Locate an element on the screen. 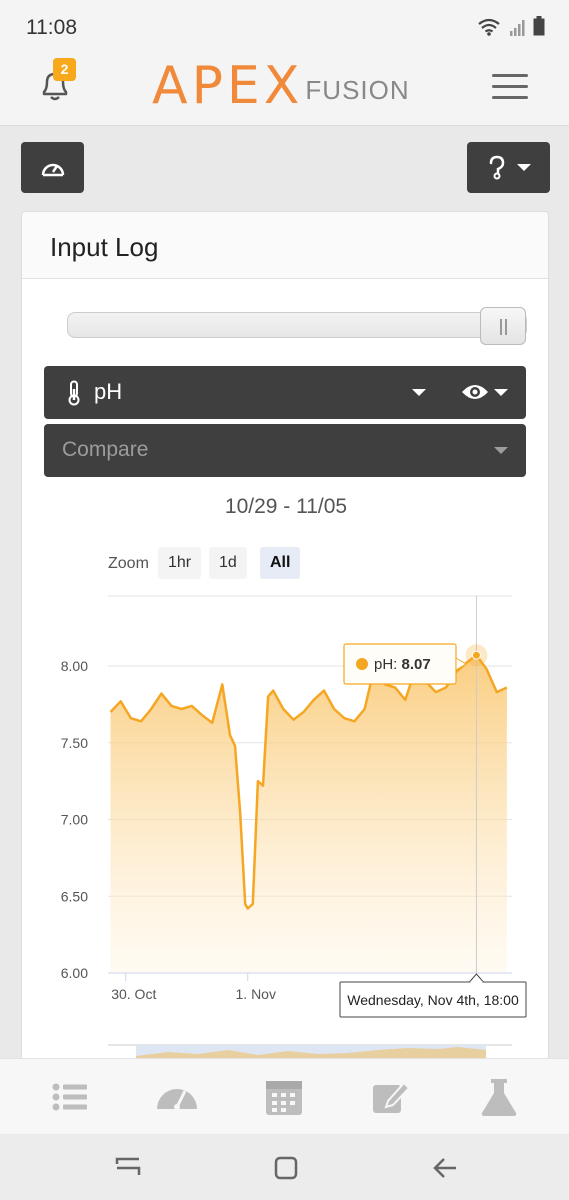 Image resolution: width=569 pixels, height=1200 pixels. y-tick-label: 7.00 is located at coordinates (74, 820).